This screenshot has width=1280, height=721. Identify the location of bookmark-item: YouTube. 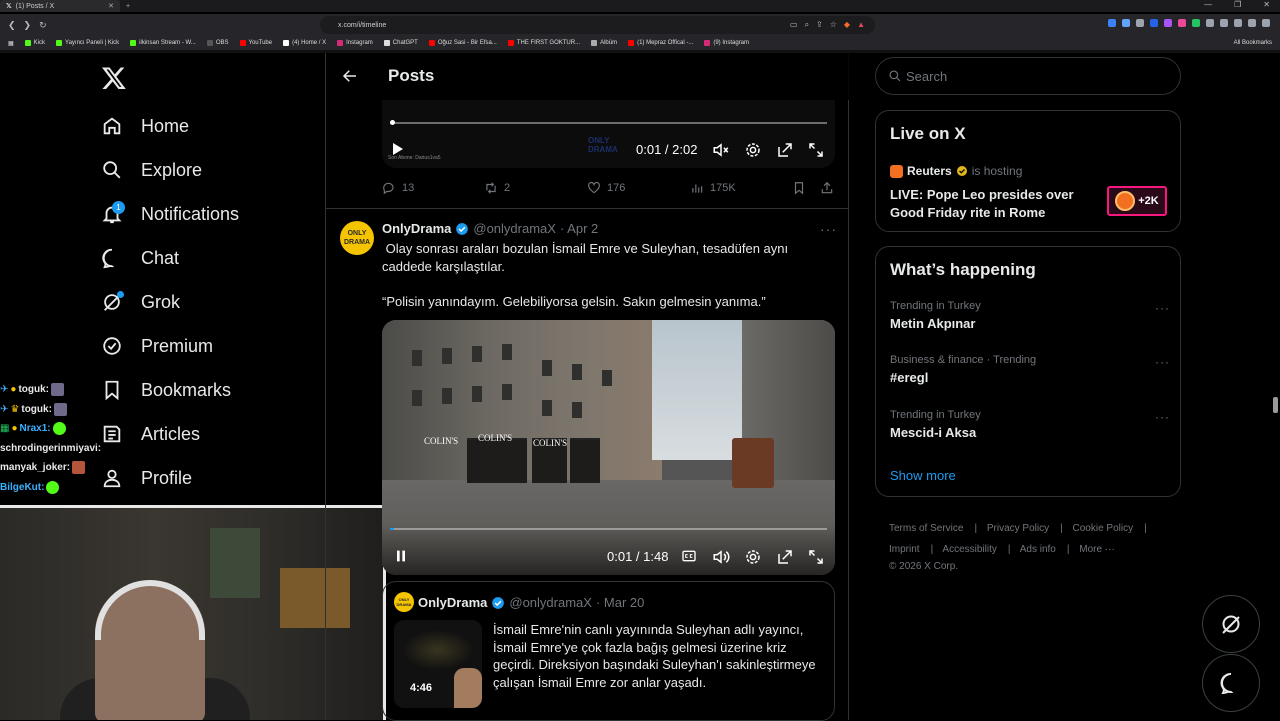
(255, 43).